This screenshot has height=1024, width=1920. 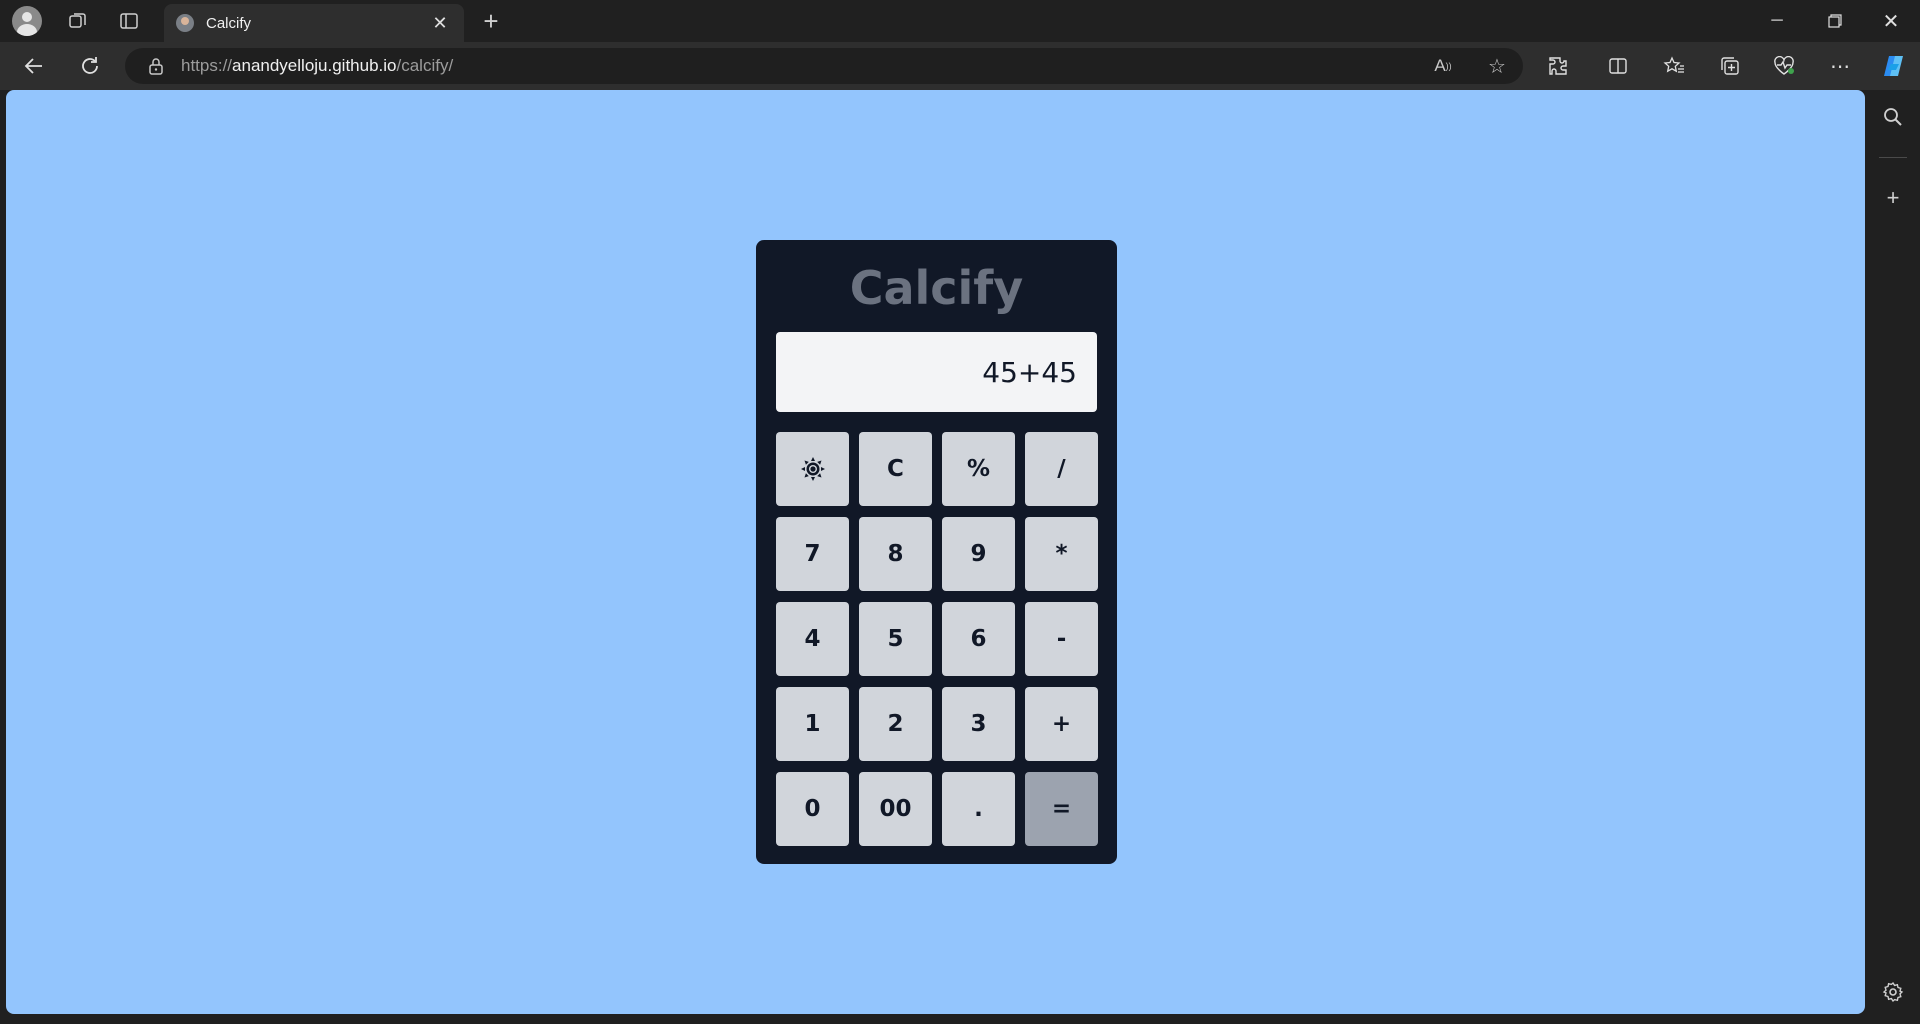 I want to click on digit-7-button: 7, so click(x=812, y=554).